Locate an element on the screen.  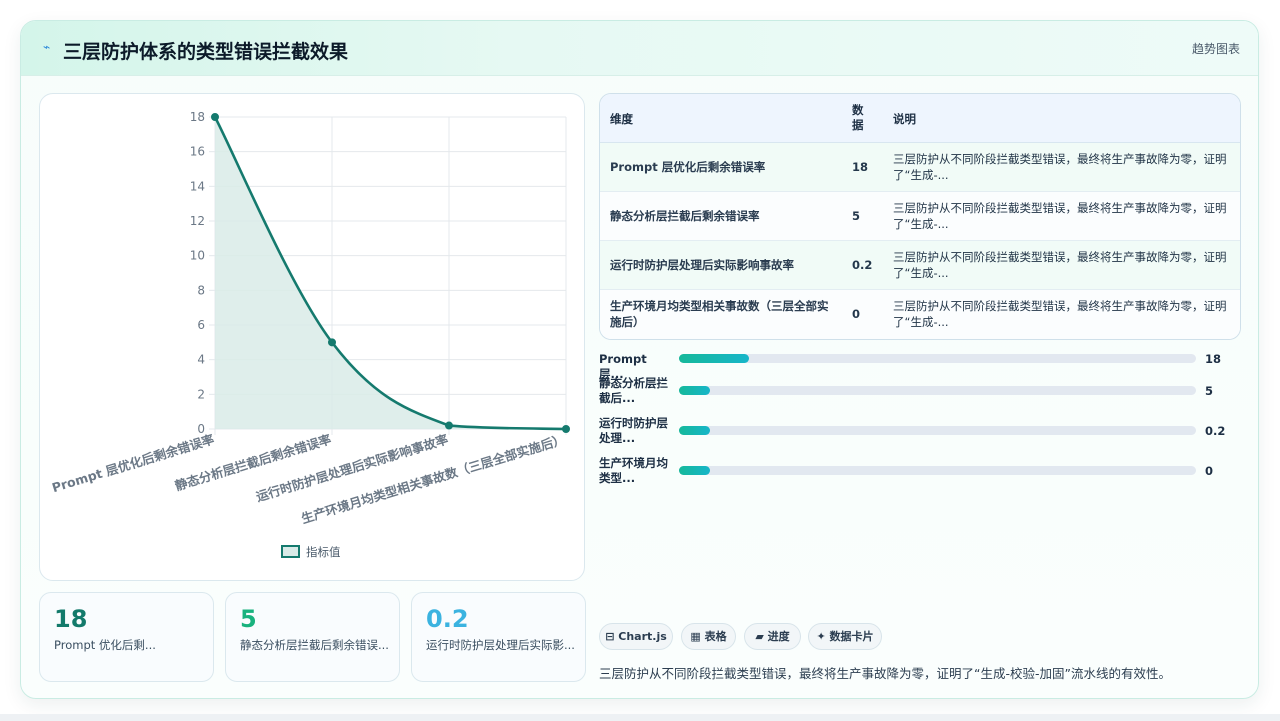
row-value: 5 is located at coordinates (856, 216).